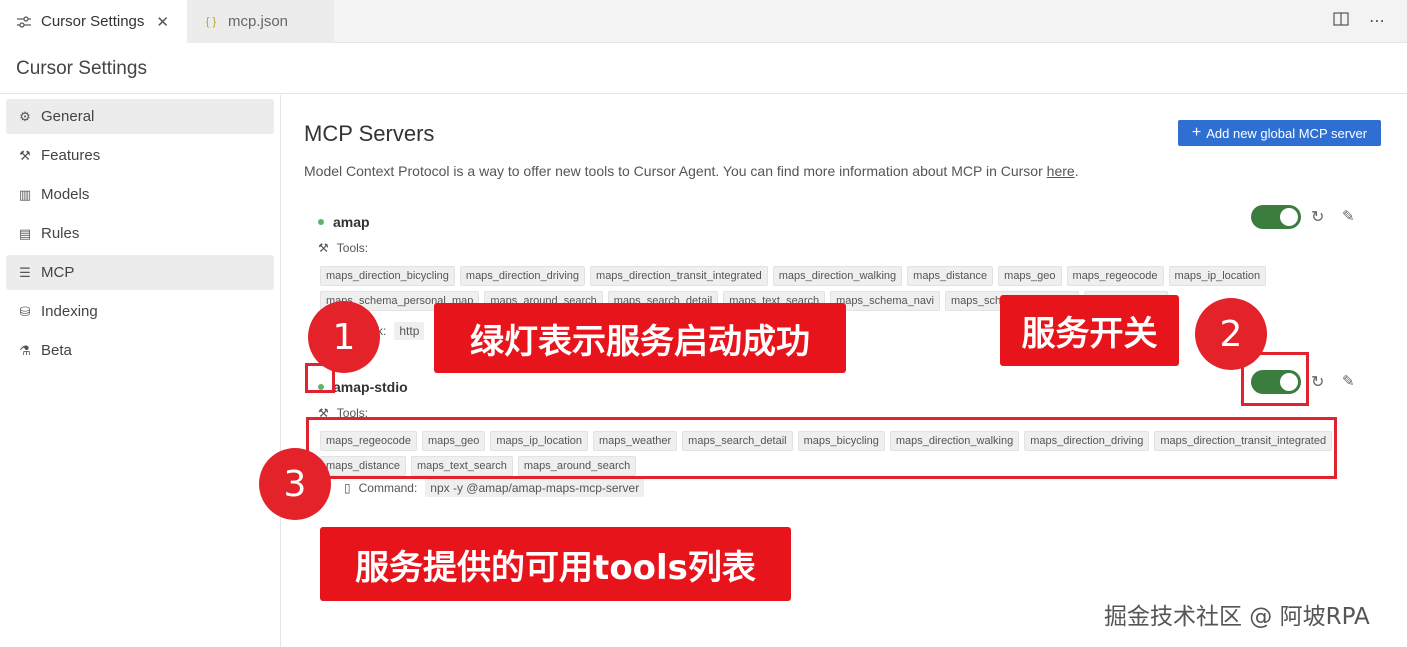 The image size is (1407, 647). What do you see at coordinates (703, 69) in the screenshot?
I see `page-title: Cursor Settings` at bounding box center [703, 69].